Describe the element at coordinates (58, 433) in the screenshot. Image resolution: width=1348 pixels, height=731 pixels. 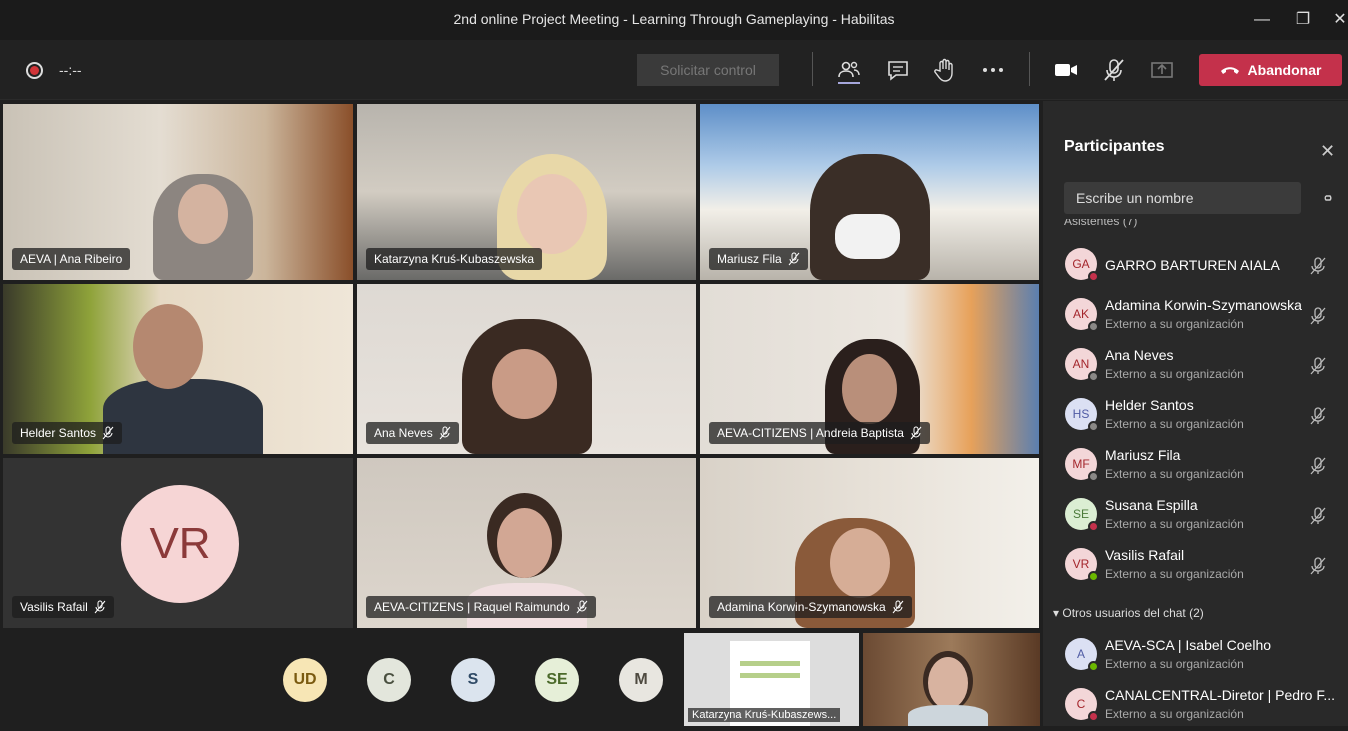
I see `participant-name: Helder Santos` at that location.